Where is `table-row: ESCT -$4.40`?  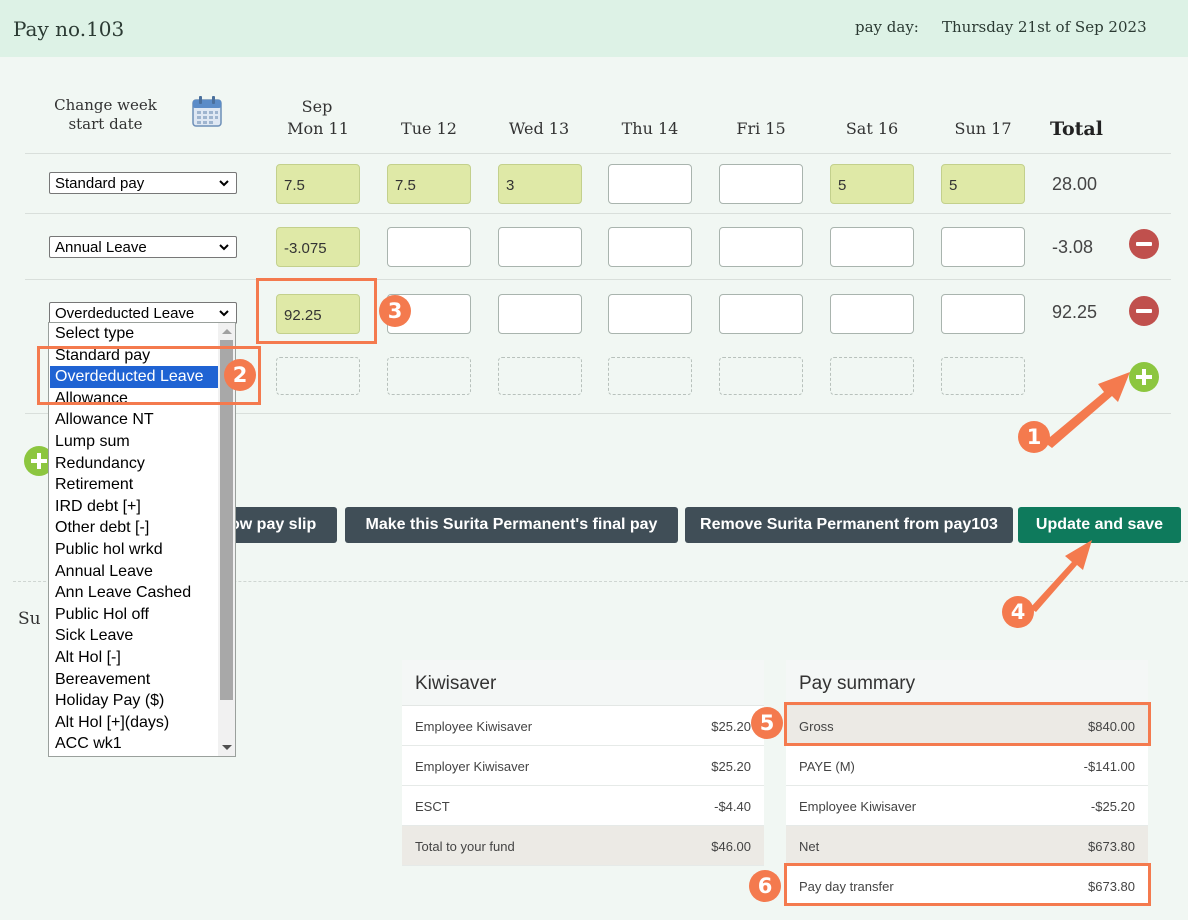
table-row: ESCT -$4.40 is located at coordinates (583, 806).